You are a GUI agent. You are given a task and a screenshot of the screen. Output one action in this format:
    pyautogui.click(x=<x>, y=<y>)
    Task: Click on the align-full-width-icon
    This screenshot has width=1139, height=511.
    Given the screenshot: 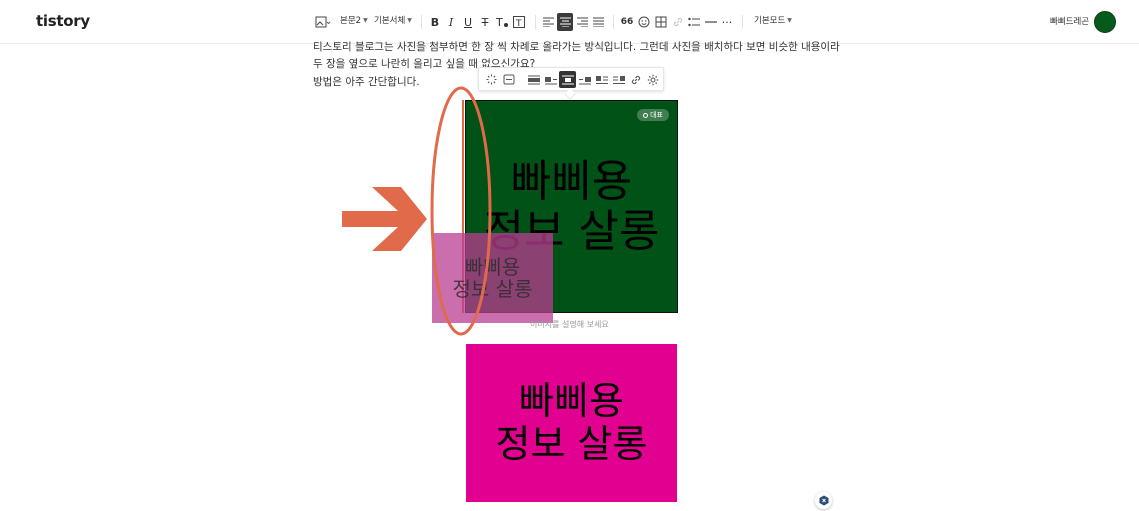 What is the action you would take?
    pyautogui.click(x=533, y=79)
    